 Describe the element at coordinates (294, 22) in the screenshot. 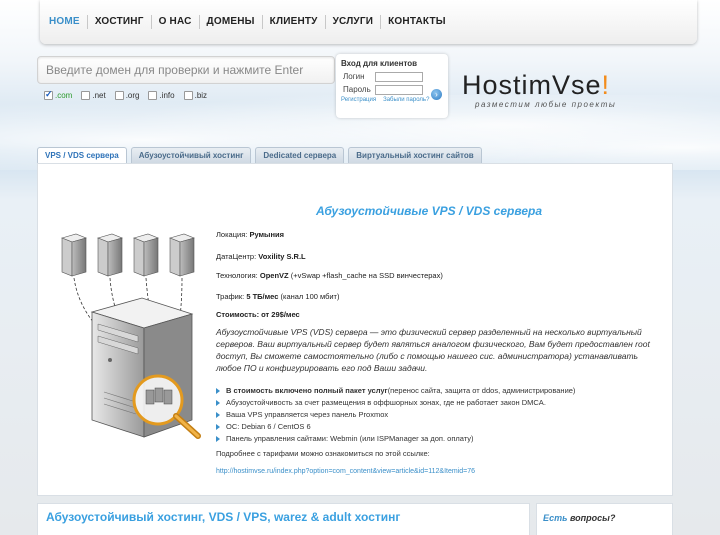

I see `nav-client: КЛИЕНТУ` at that location.